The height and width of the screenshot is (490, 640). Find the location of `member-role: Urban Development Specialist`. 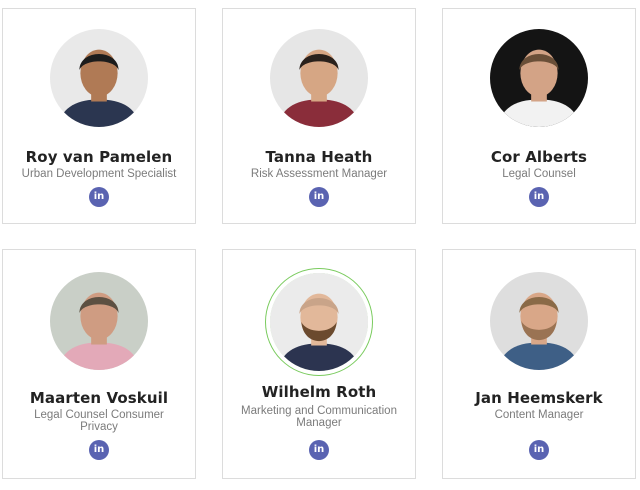

member-role: Urban Development Specialist is located at coordinates (99, 174).